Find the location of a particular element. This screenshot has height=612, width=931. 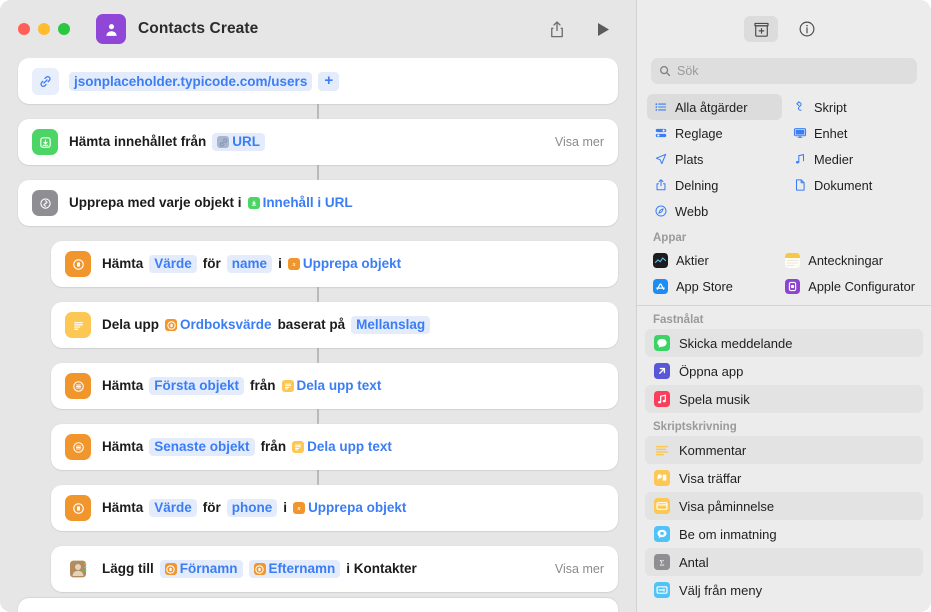

action-card: Hämta Värde för name i x Upprepa objekt is located at coordinates (334, 264).